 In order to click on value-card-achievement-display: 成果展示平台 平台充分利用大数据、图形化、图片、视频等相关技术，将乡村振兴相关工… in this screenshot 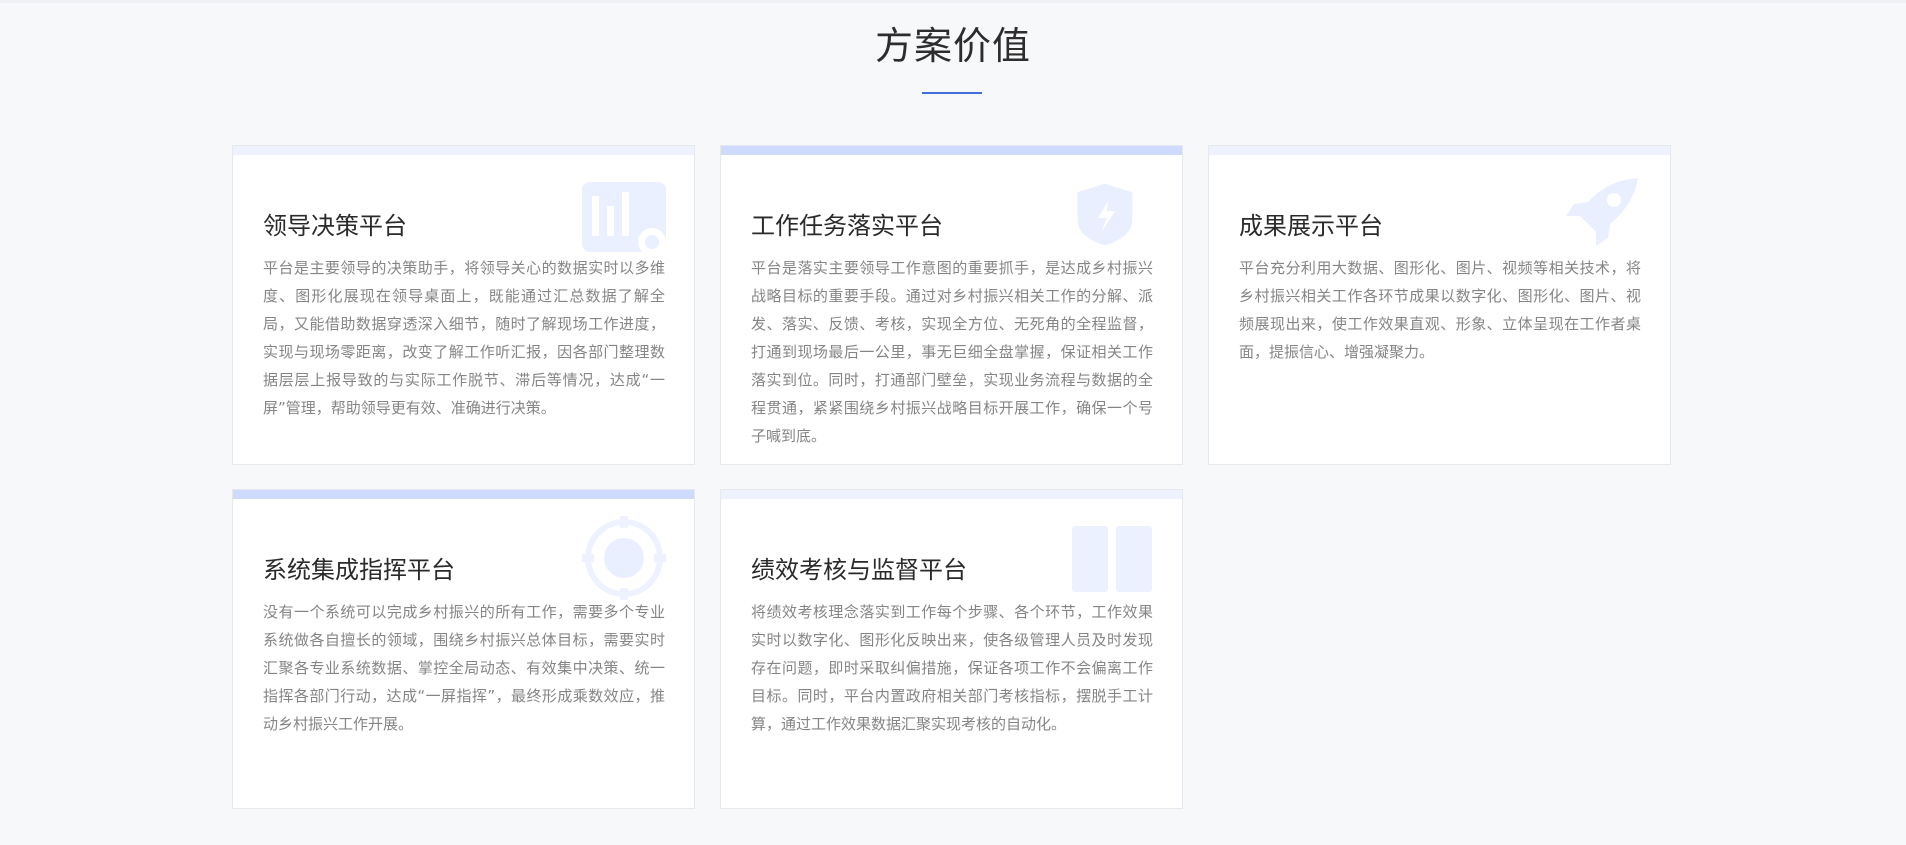, I will do `click(1439, 305)`.